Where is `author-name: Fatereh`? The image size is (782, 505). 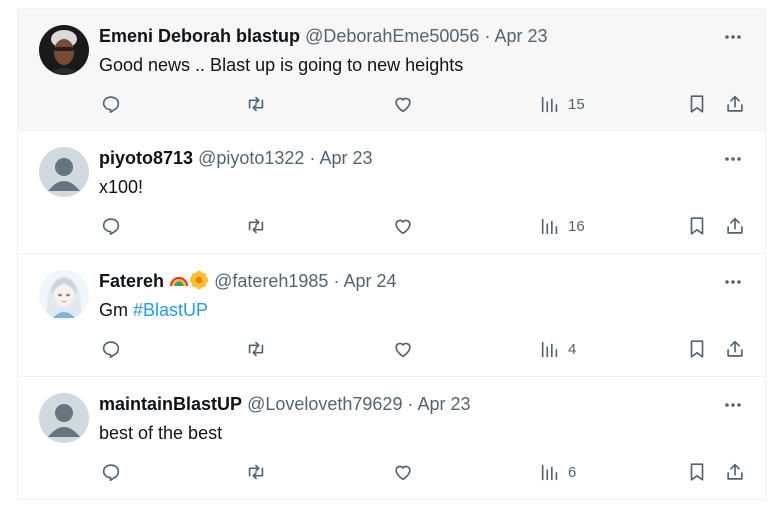
author-name: Fatereh is located at coordinates (131, 281).